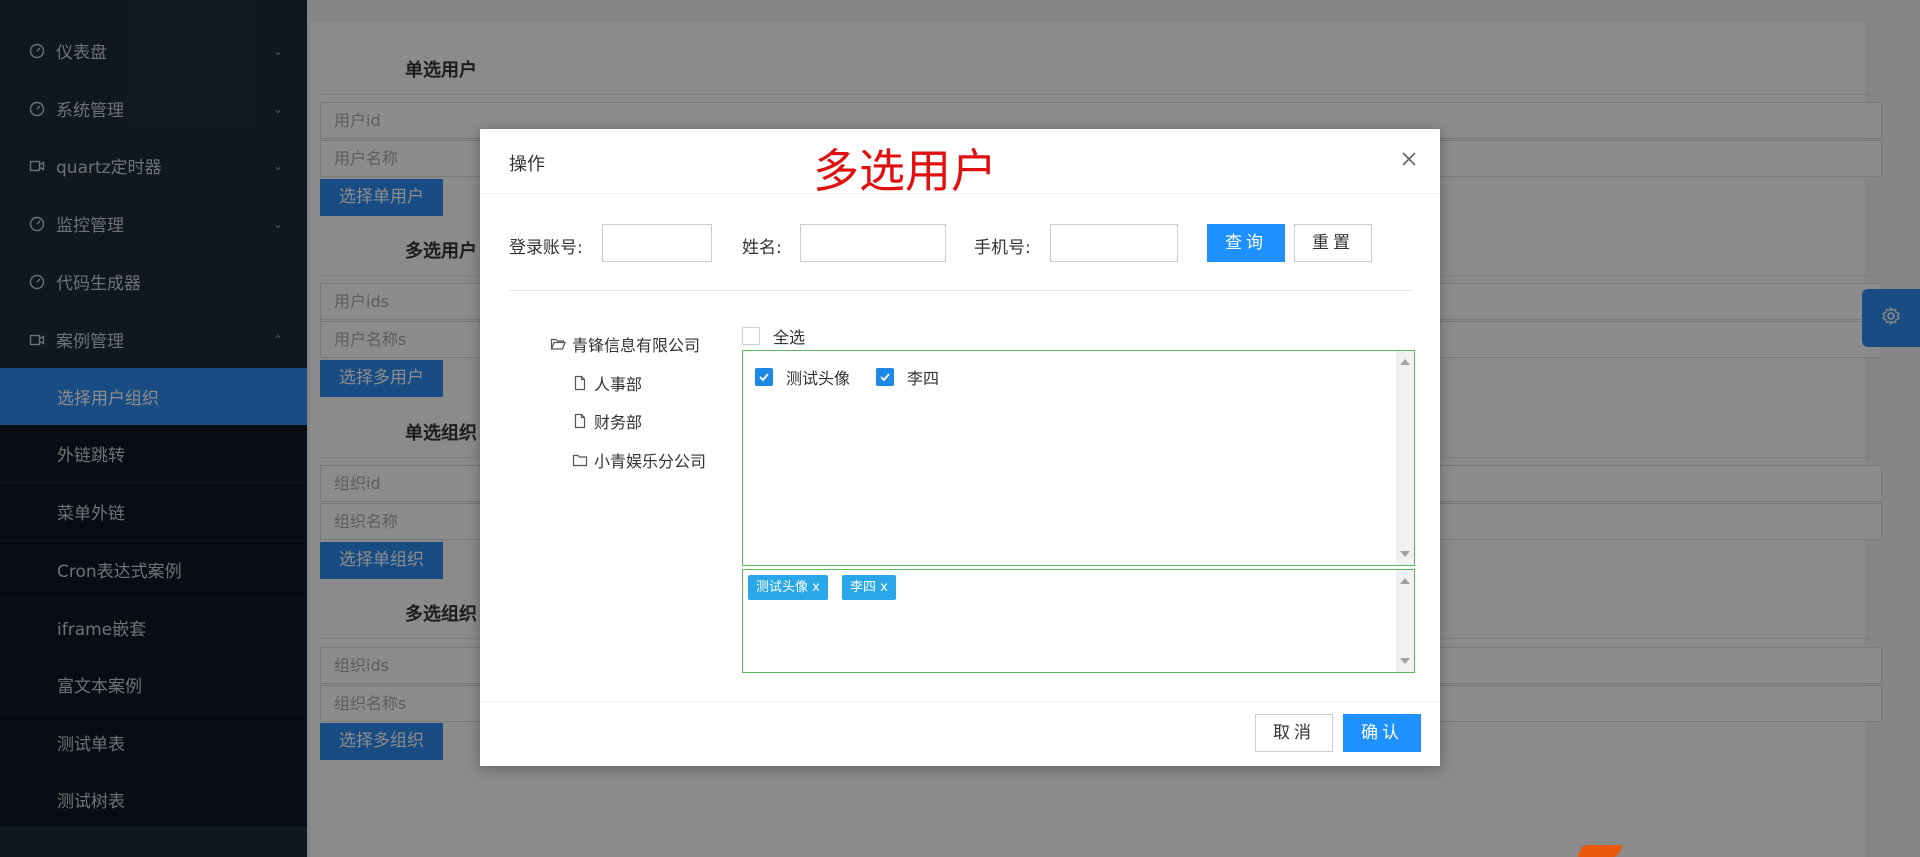  I want to click on account-label: 登录账号:, so click(546, 248).